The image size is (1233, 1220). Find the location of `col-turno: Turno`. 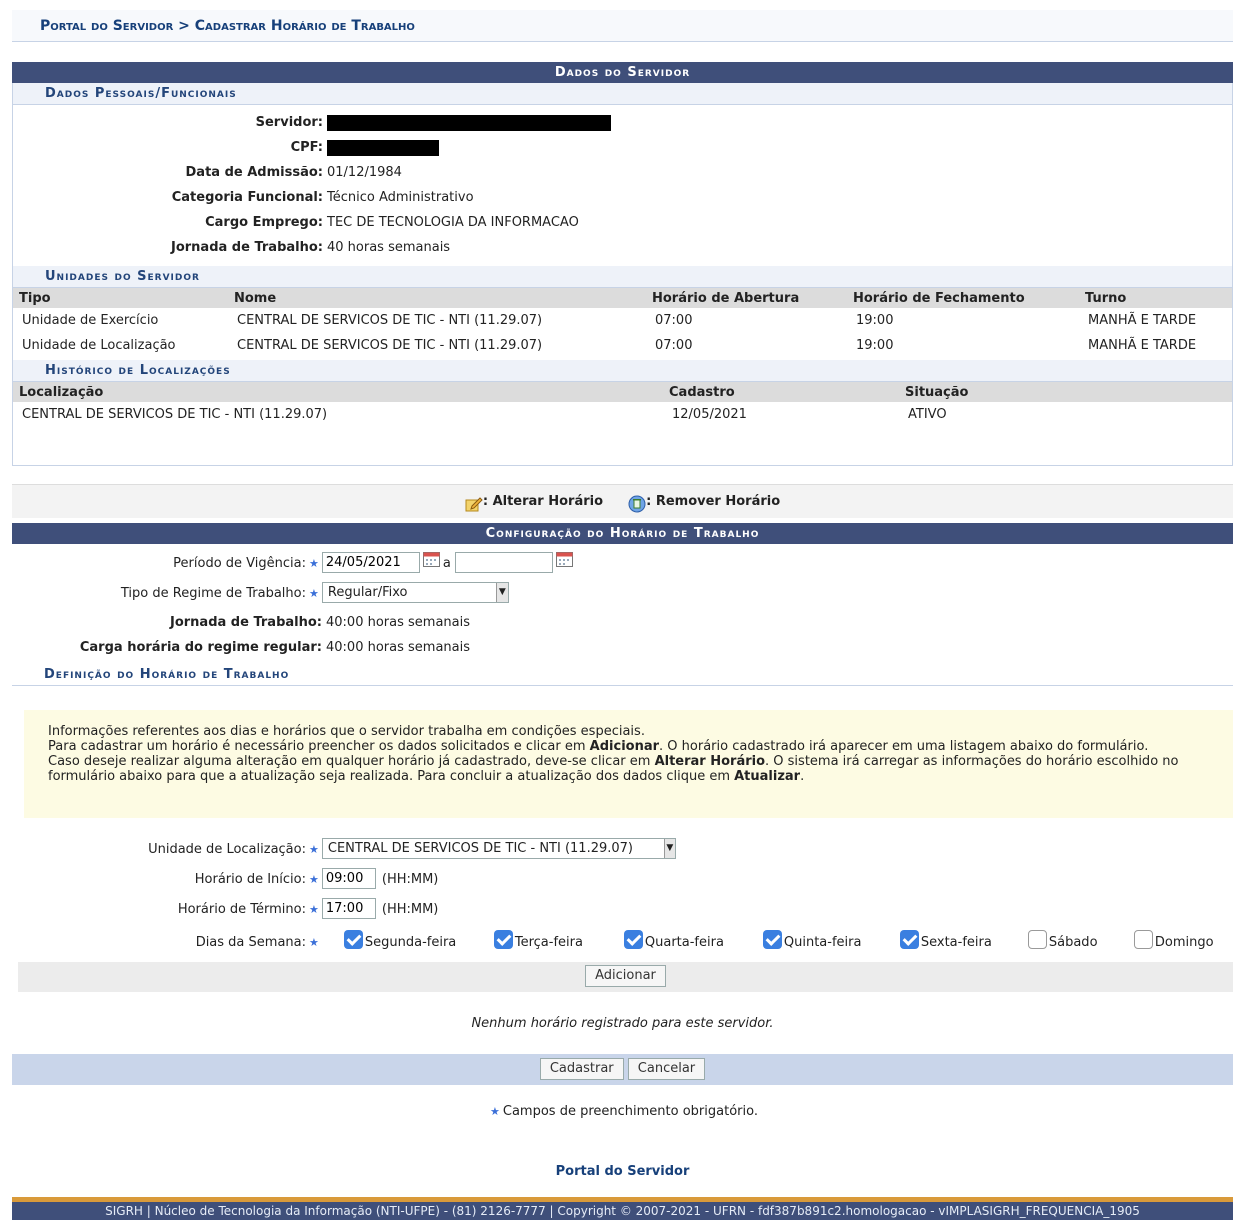

col-turno: Turno is located at coordinates (1155, 298).